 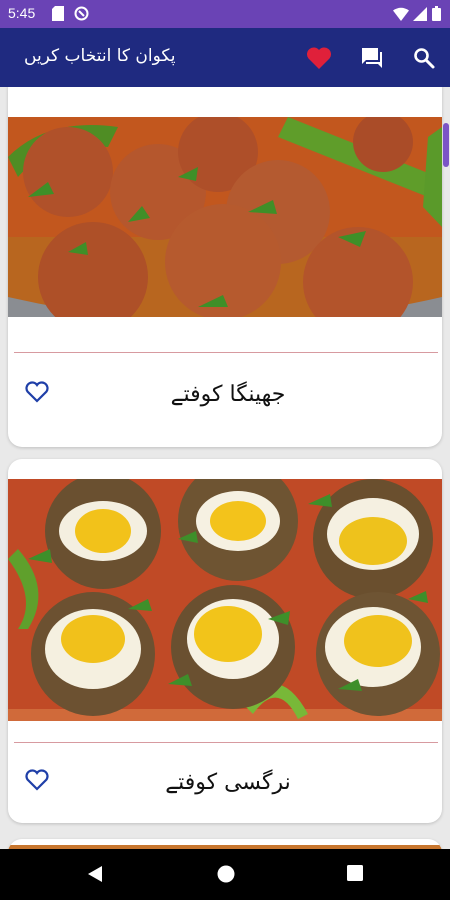 What do you see at coordinates (446, 145) in the screenshot?
I see `scrollbar-thumb` at bounding box center [446, 145].